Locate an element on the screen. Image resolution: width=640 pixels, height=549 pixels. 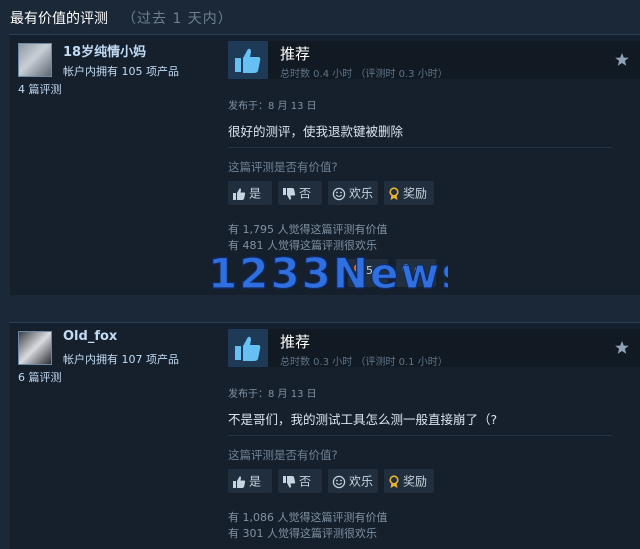
funny-stat: 有 301 人觉得这篇评测很欢乐 is located at coordinates (302, 533).